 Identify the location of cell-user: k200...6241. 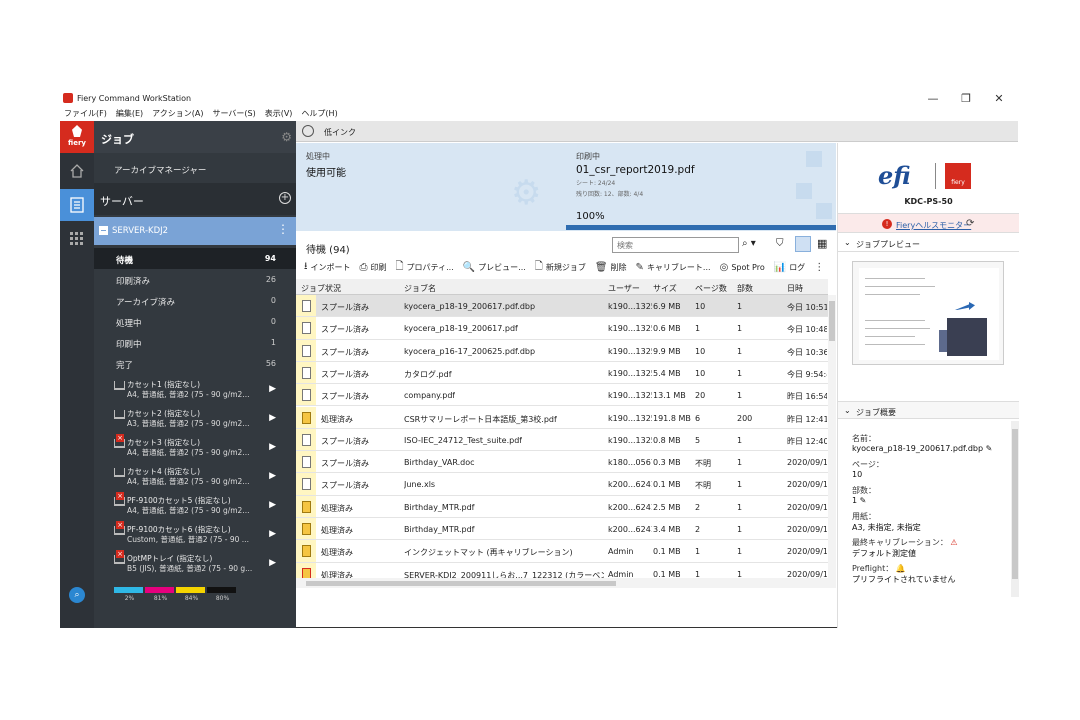
(630, 485).